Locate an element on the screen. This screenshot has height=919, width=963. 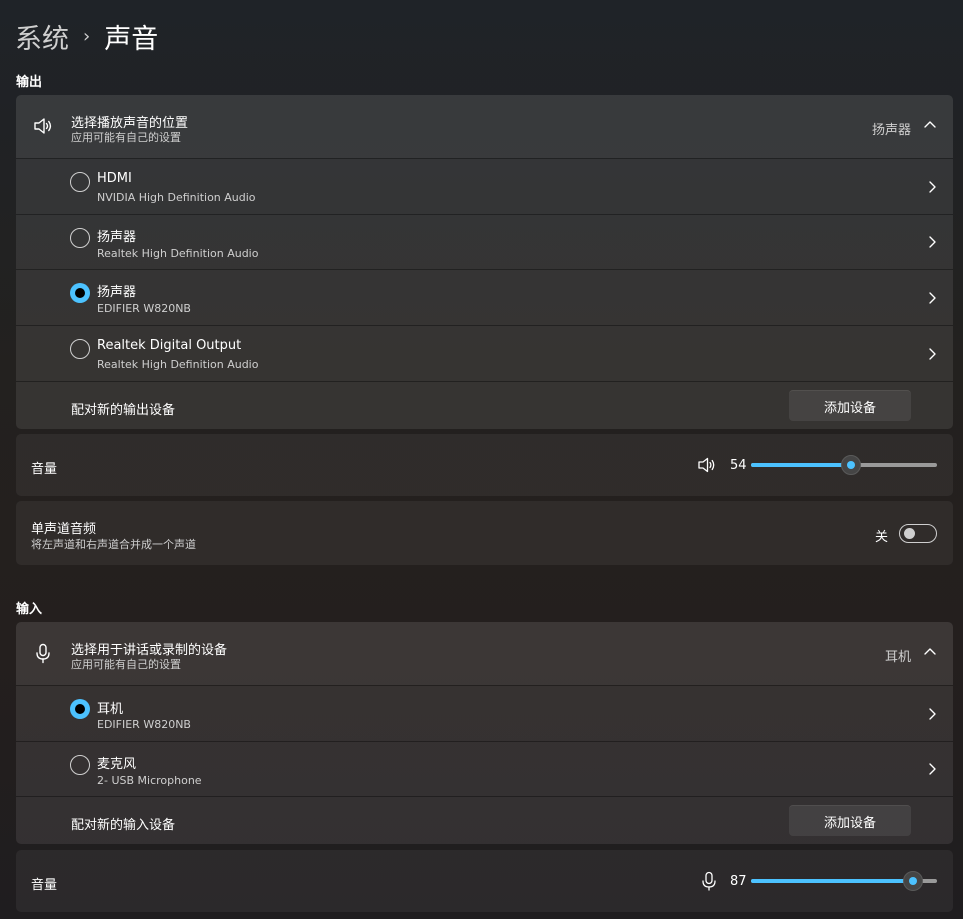
breadcrumb: 系统 › 声音 is located at coordinates (86, 36).